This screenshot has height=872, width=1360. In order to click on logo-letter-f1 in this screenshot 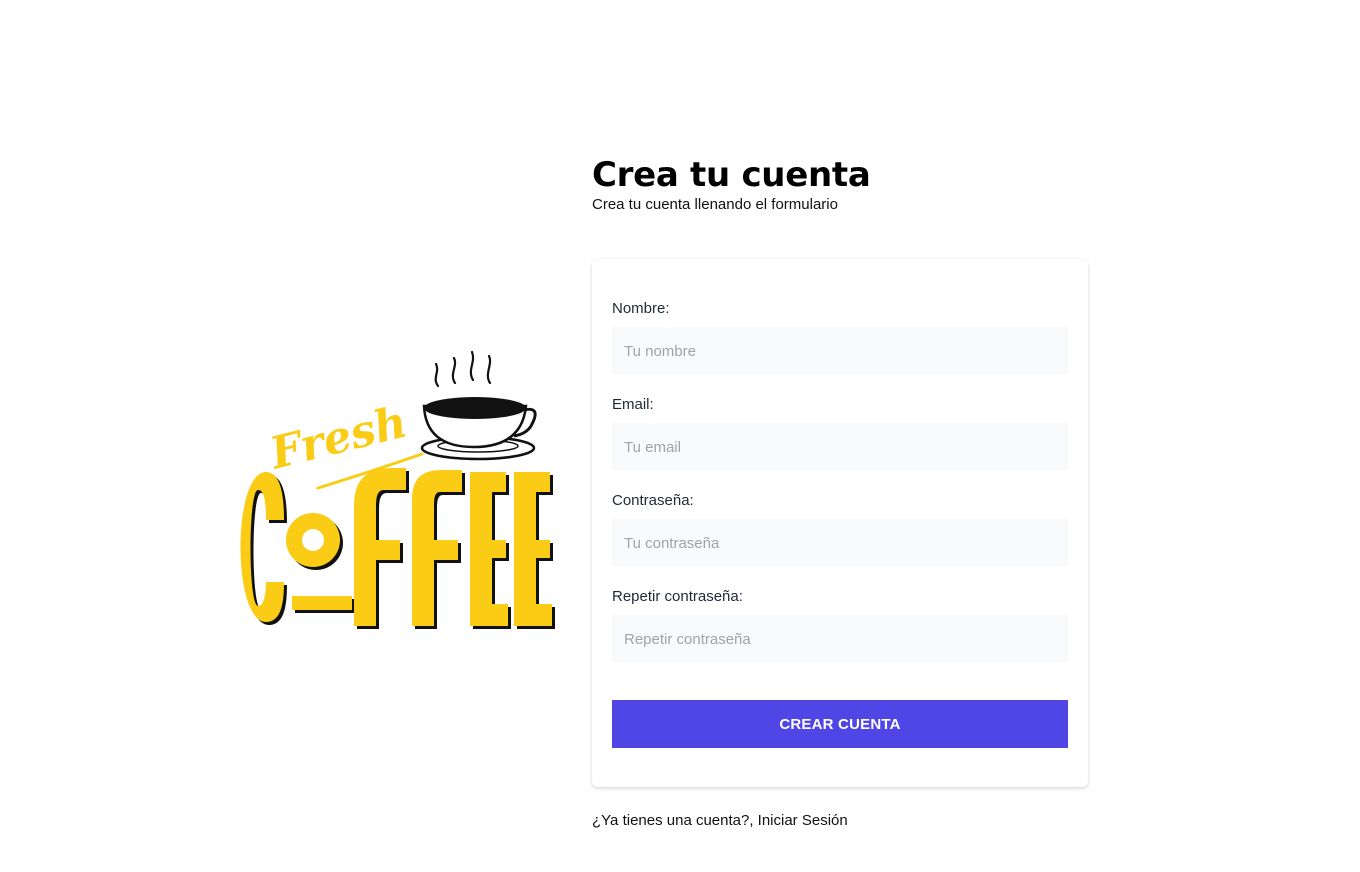, I will do `click(381, 548)`.